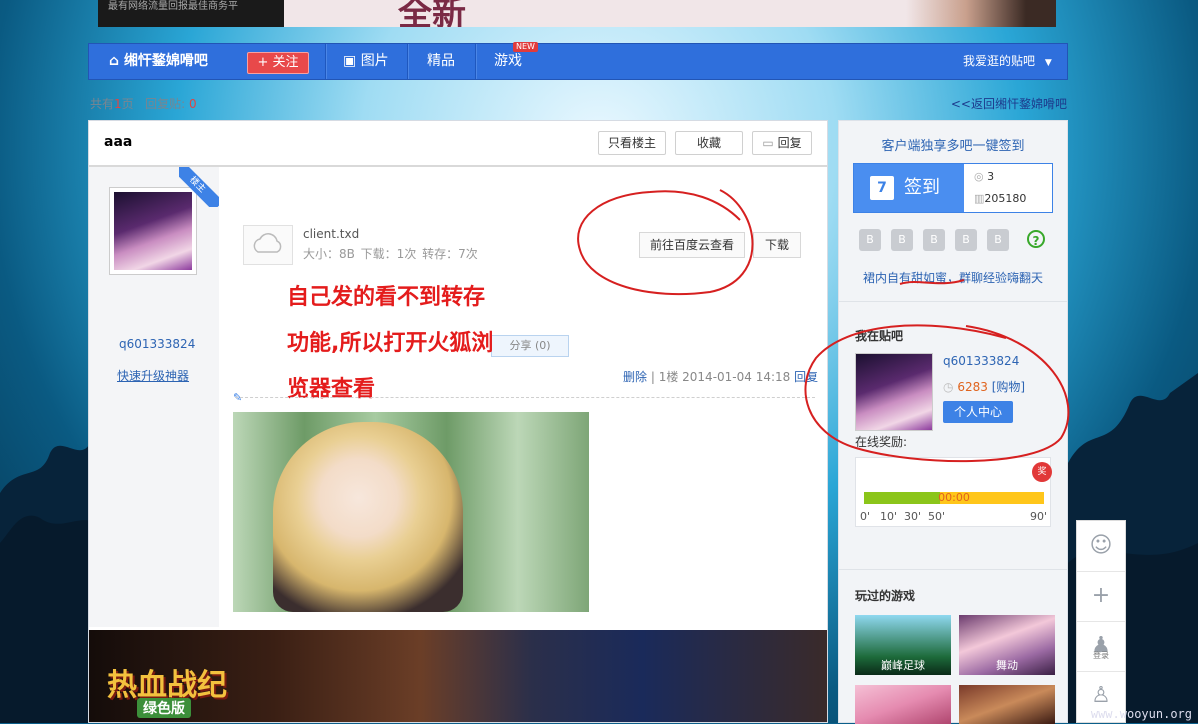  Describe the element at coordinates (411, 512) in the screenshot. I see `post-image` at that location.